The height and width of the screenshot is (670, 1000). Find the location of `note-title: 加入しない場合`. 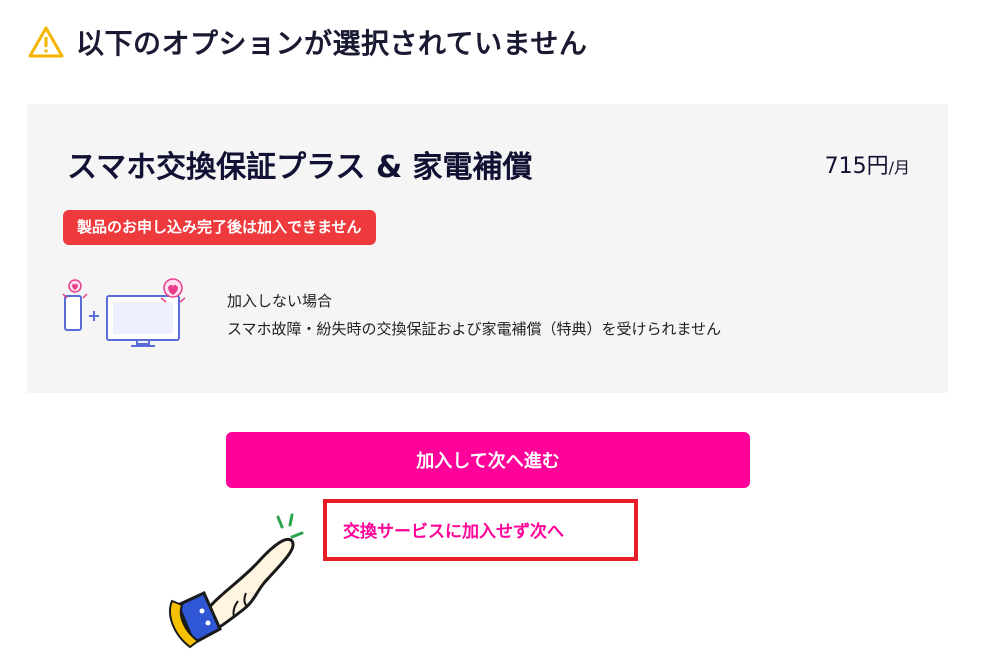

note-title: 加入しない場合 is located at coordinates (280, 301).